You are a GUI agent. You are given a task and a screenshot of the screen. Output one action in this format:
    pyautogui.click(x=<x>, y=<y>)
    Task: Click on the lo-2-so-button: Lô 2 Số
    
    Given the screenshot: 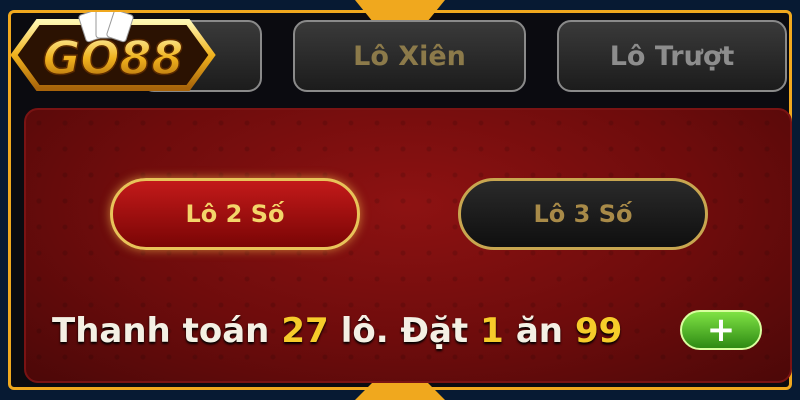 What is the action you would take?
    pyautogui.click(x=235, y=214)
    